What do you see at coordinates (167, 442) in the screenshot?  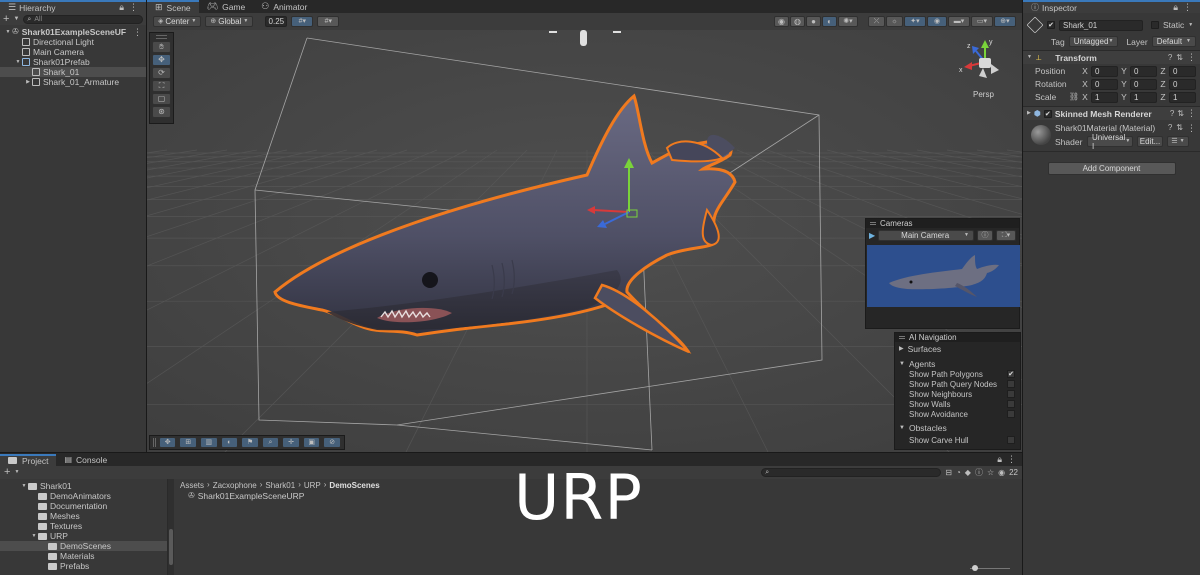 I see `path-tool-1: ✥` at bounding box center [167, 442].